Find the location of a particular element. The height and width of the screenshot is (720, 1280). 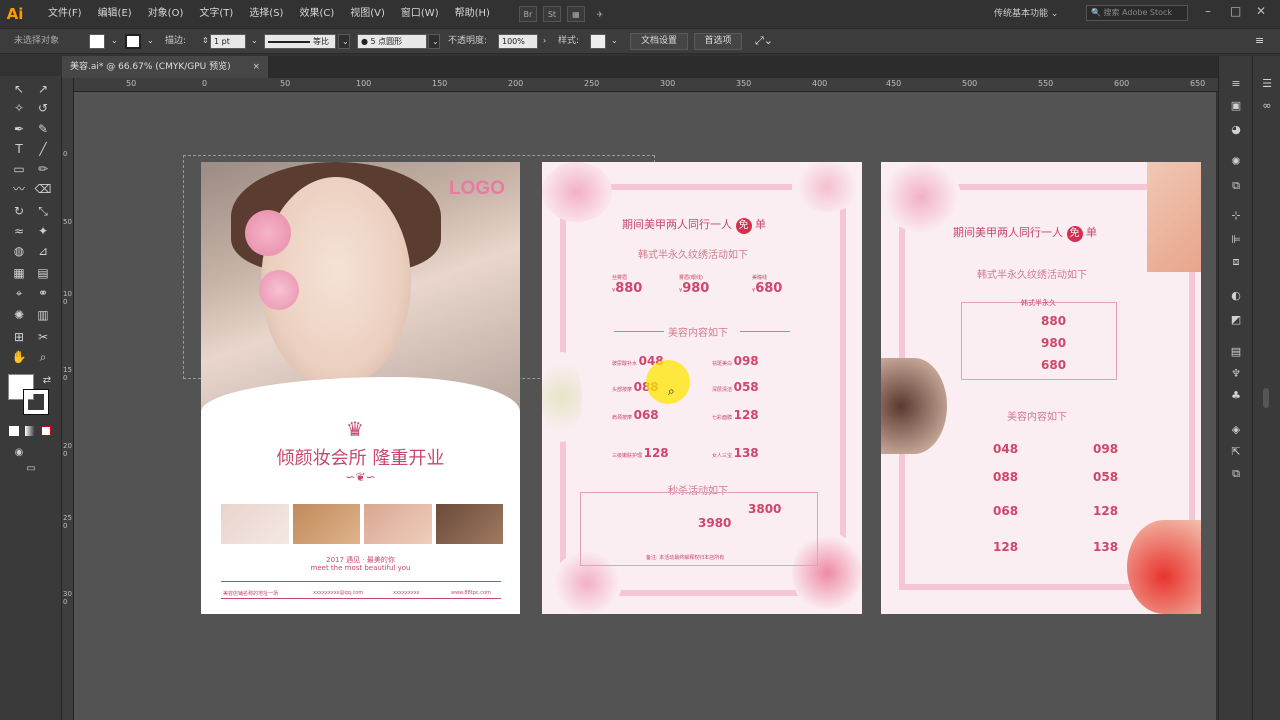

artboards-icon: ⧉ is located at coordinates (1236, 474).